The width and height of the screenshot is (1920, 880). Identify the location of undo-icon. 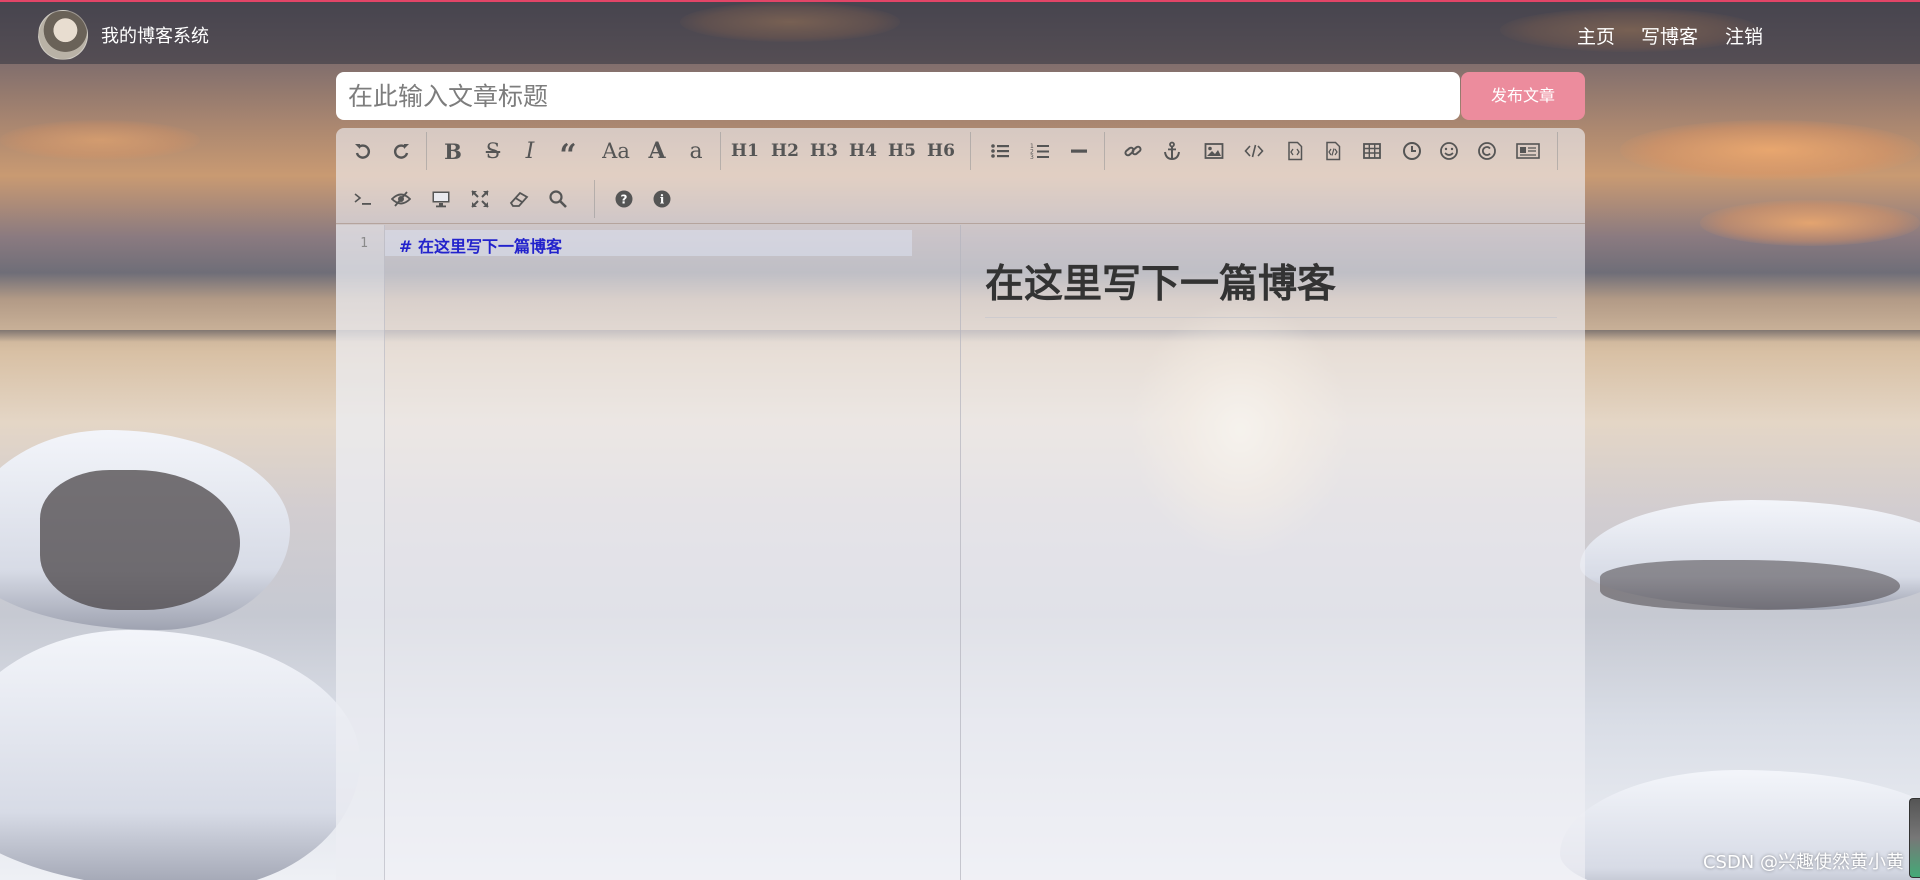
(363, 151).